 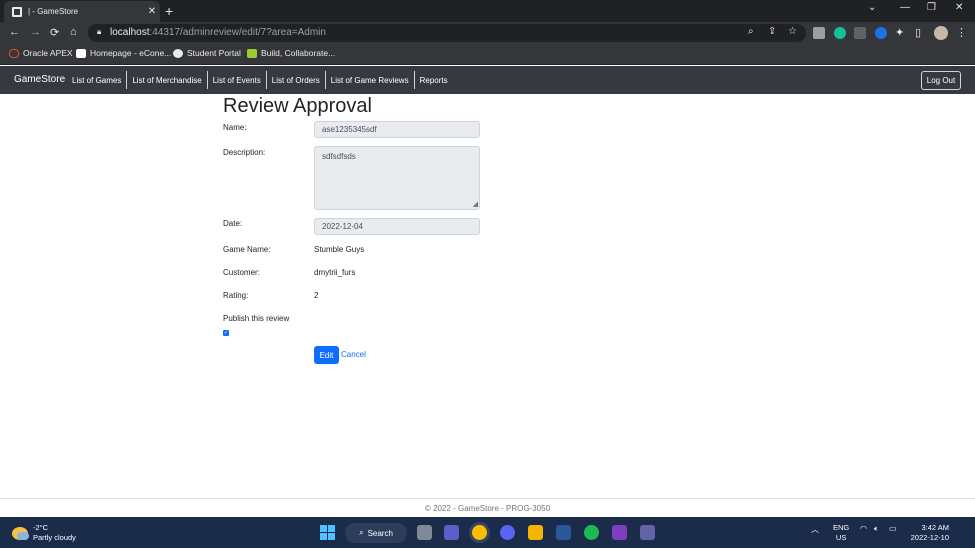 I want to click on region-code: US, so click(x=841, y=537).